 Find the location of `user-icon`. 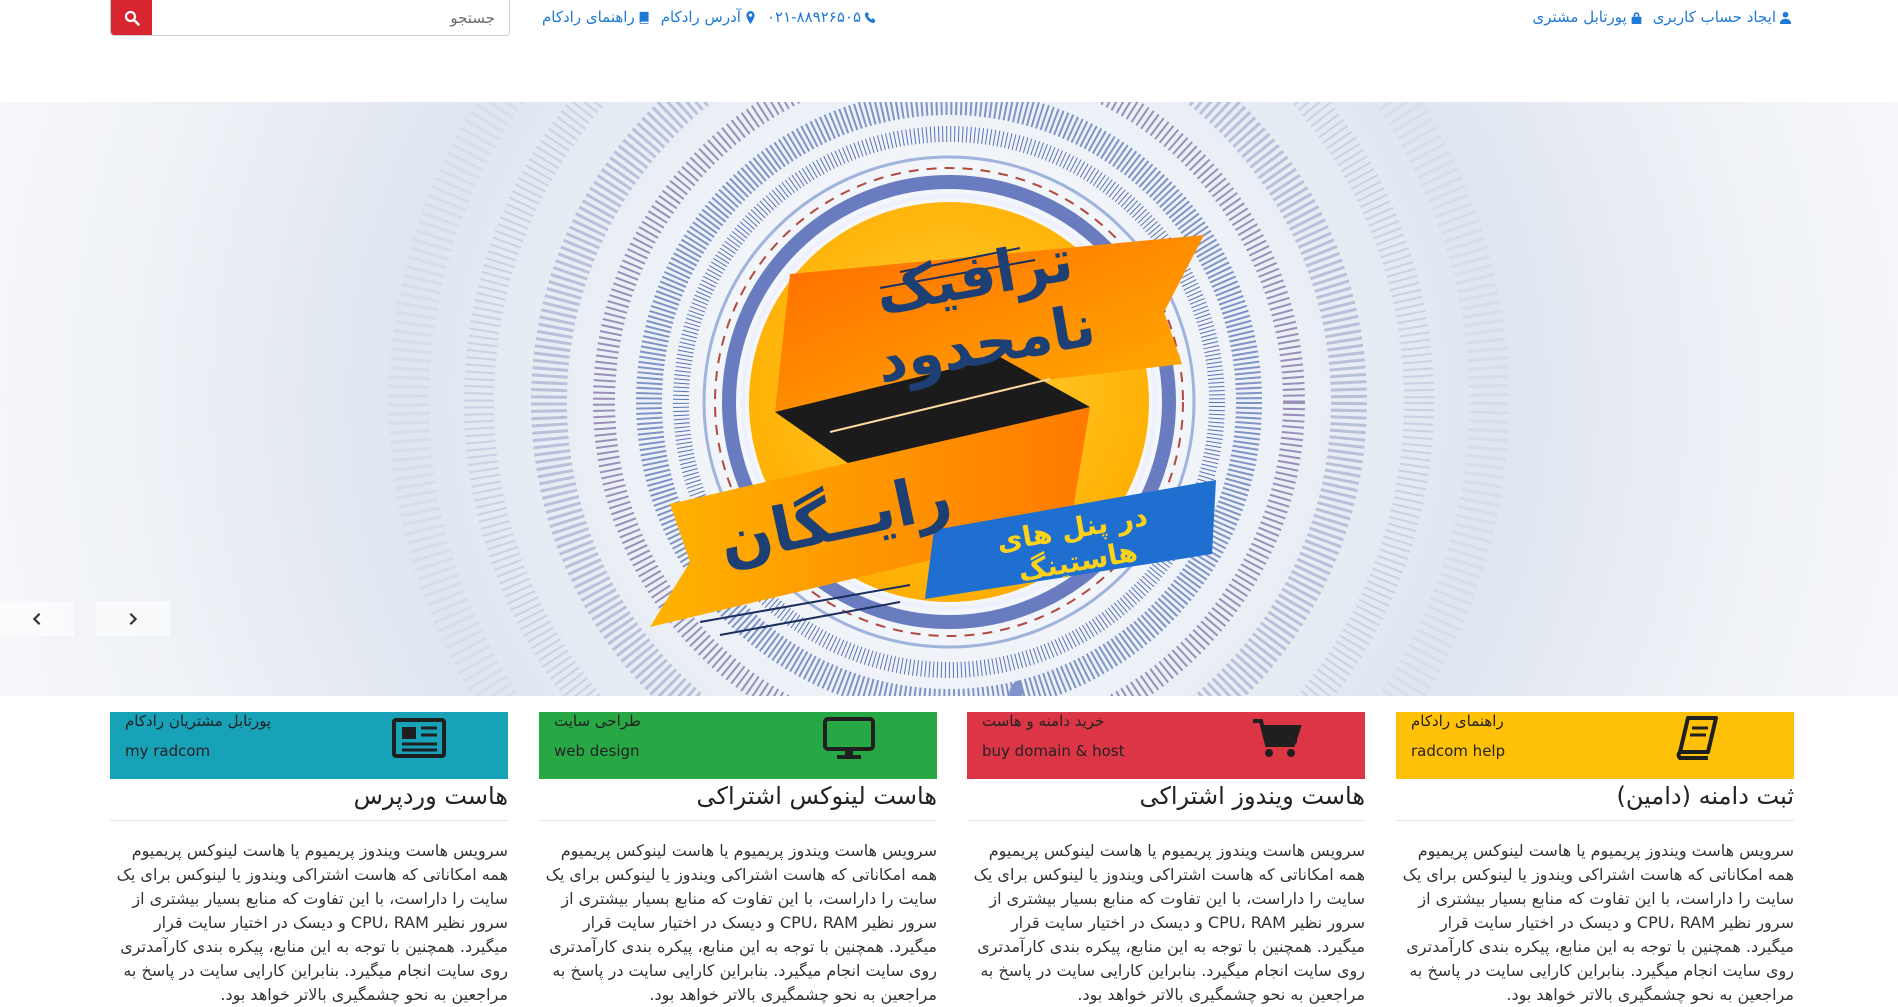

user-icon is located at coordinates (1785, 17).